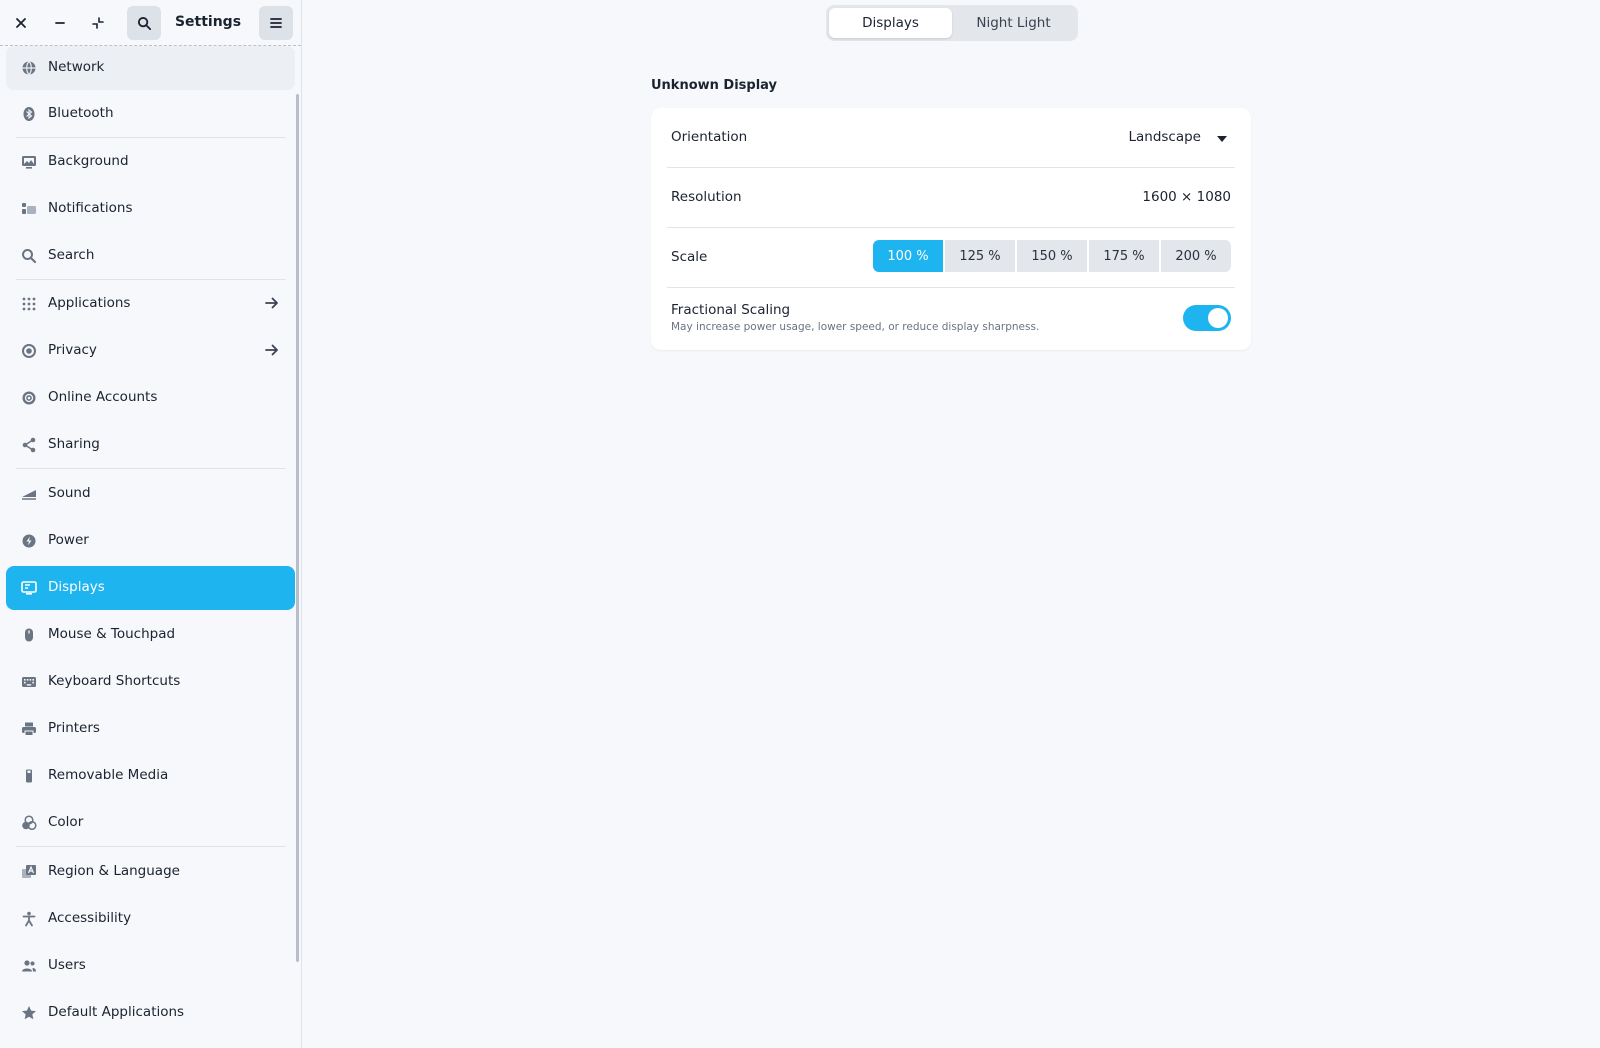 This screenshot has width=1600, height=1048. I want to click on usb-icon, so click(29, 776).